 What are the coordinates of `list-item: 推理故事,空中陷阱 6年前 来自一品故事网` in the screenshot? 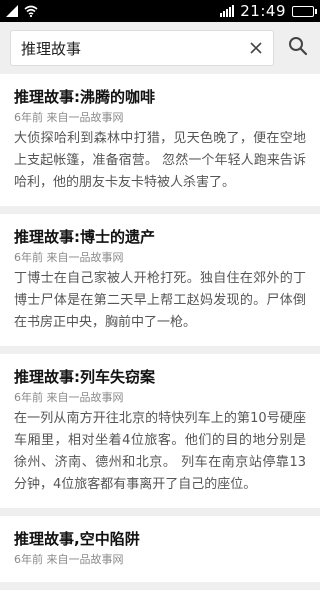 It's located at (160, 549).